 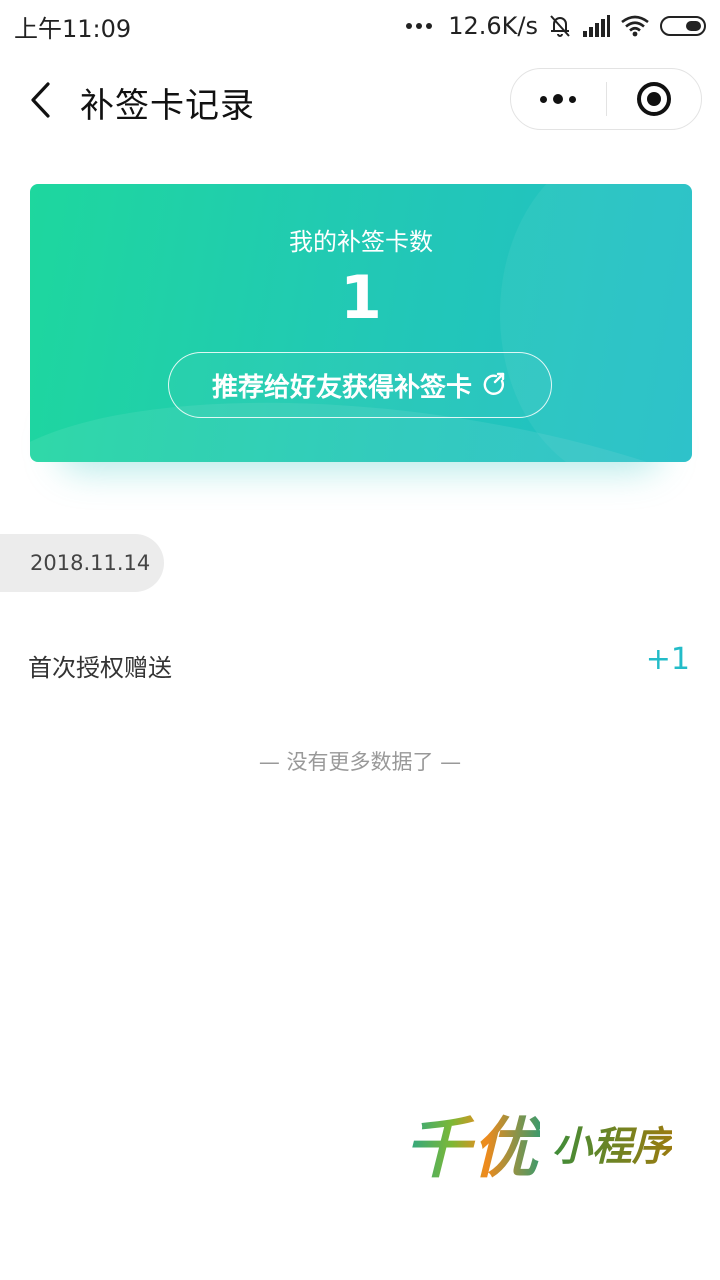 I want to click on card-count-value: 1, so click(x=361, y=298).